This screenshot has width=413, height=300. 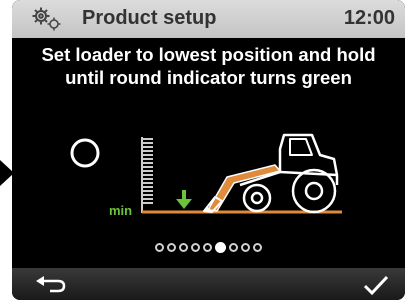 I want to click on min-label: min, so click(x=120, y=210).